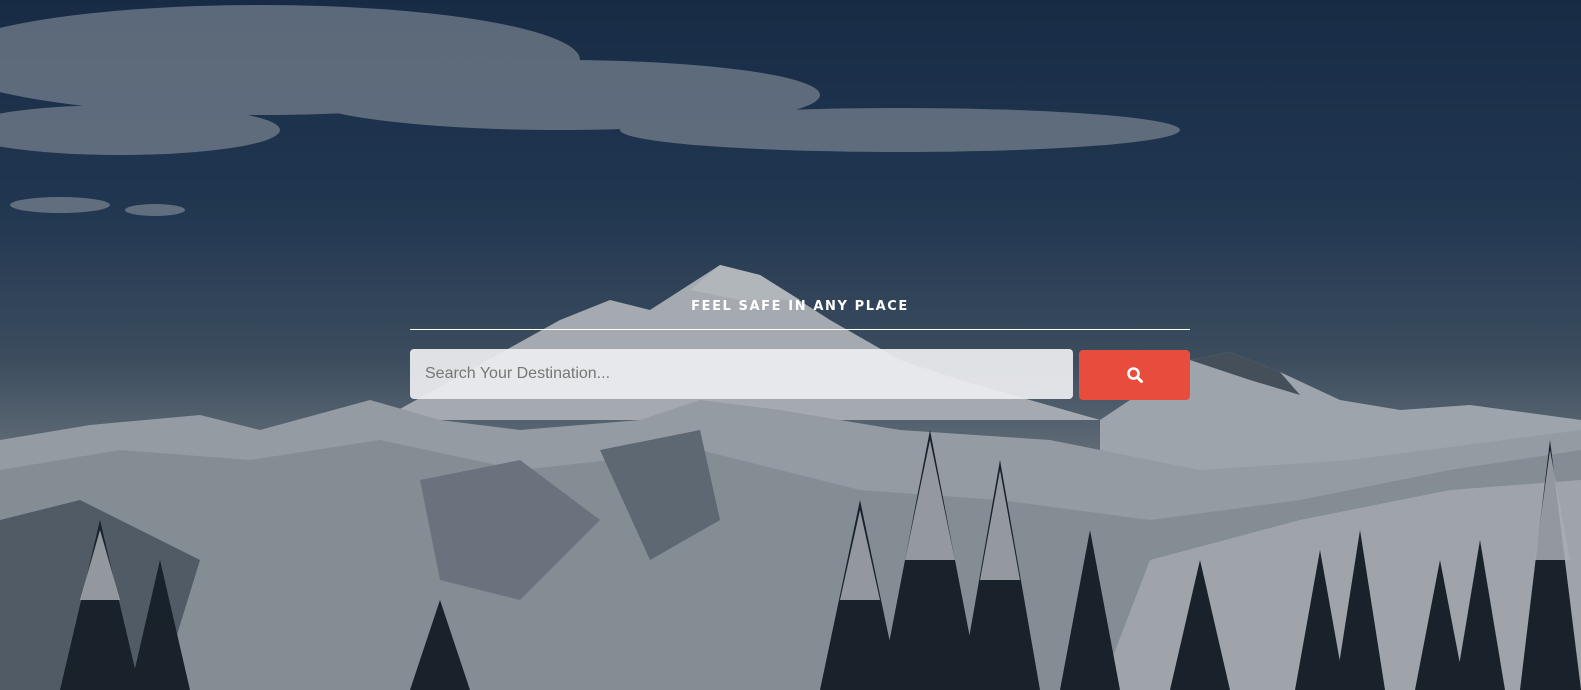  I want to click on search-icon, so click(1135, 375).